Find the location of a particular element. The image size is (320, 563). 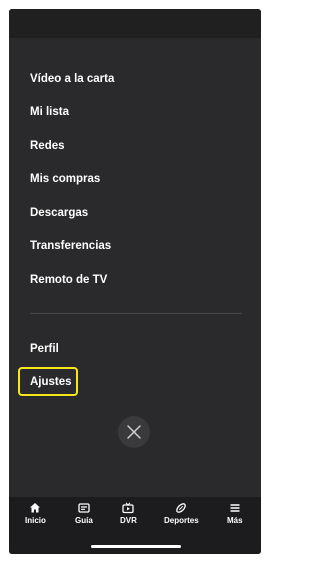

guide-icon is located at coordinates (84, 508).